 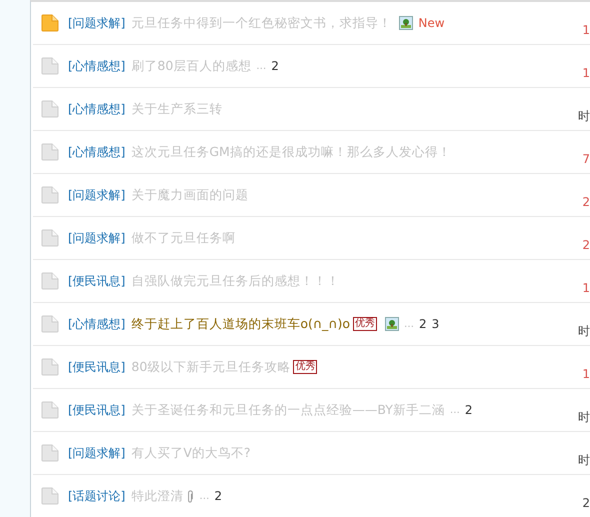 What do you see at coordinates (240, 324) in the screenshot?
I see `thread-title-link: 终于赶上了百人道场的末班车o(∩_∩)o` at bounding box center [240, 324].